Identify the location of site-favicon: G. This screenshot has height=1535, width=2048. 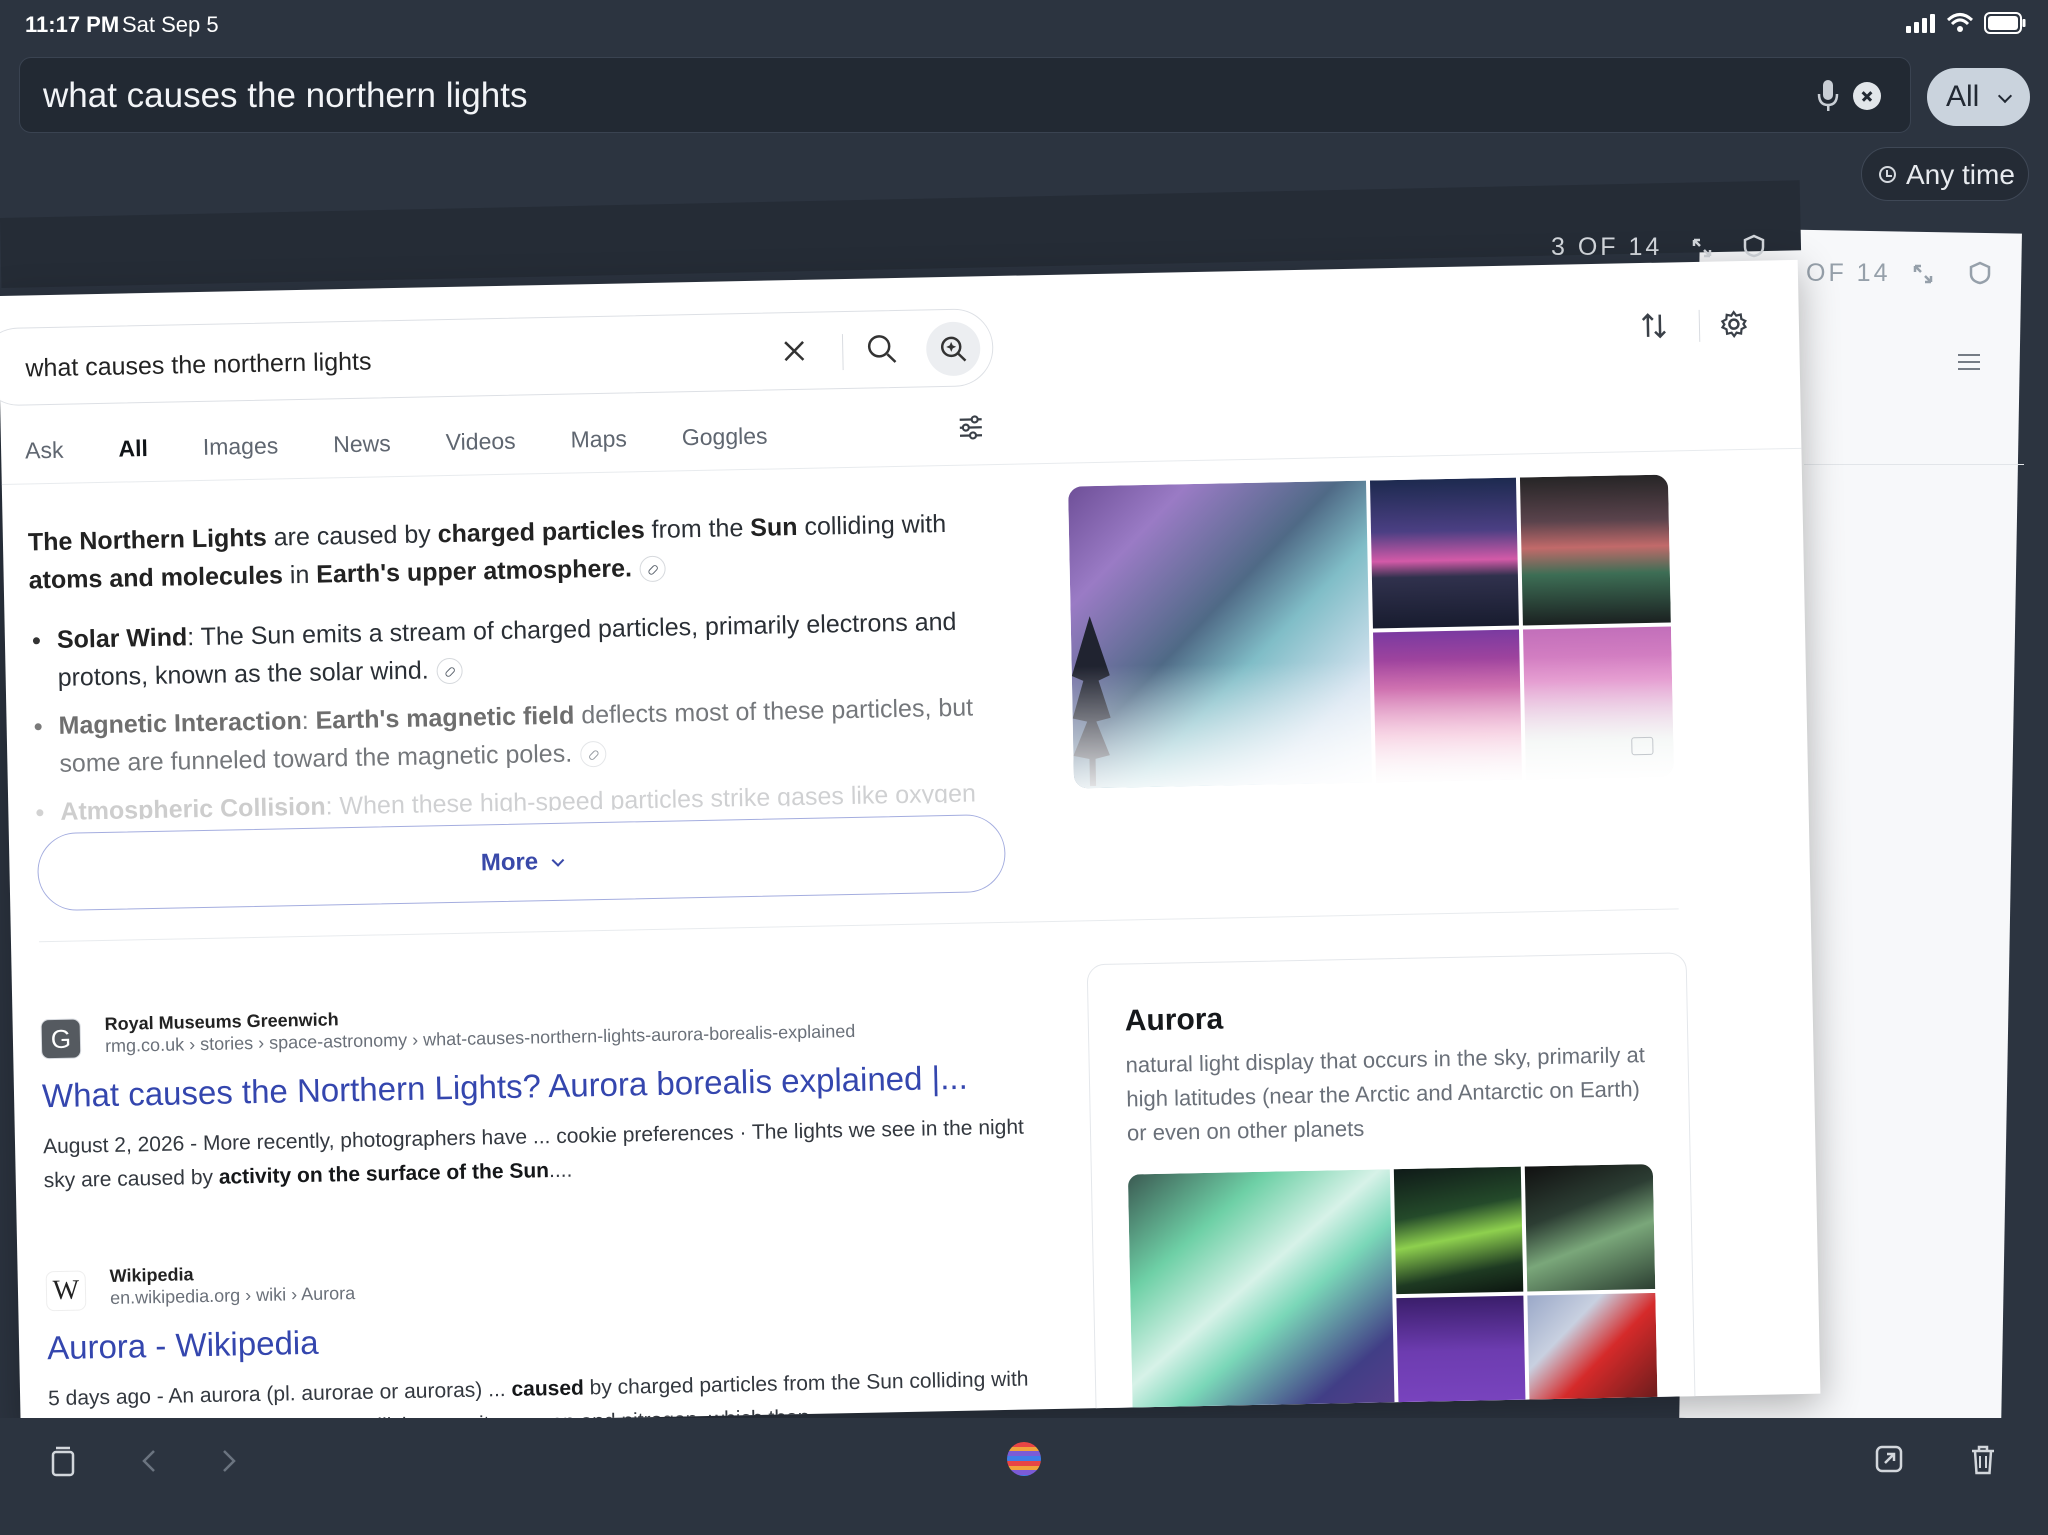
(61, 1039).